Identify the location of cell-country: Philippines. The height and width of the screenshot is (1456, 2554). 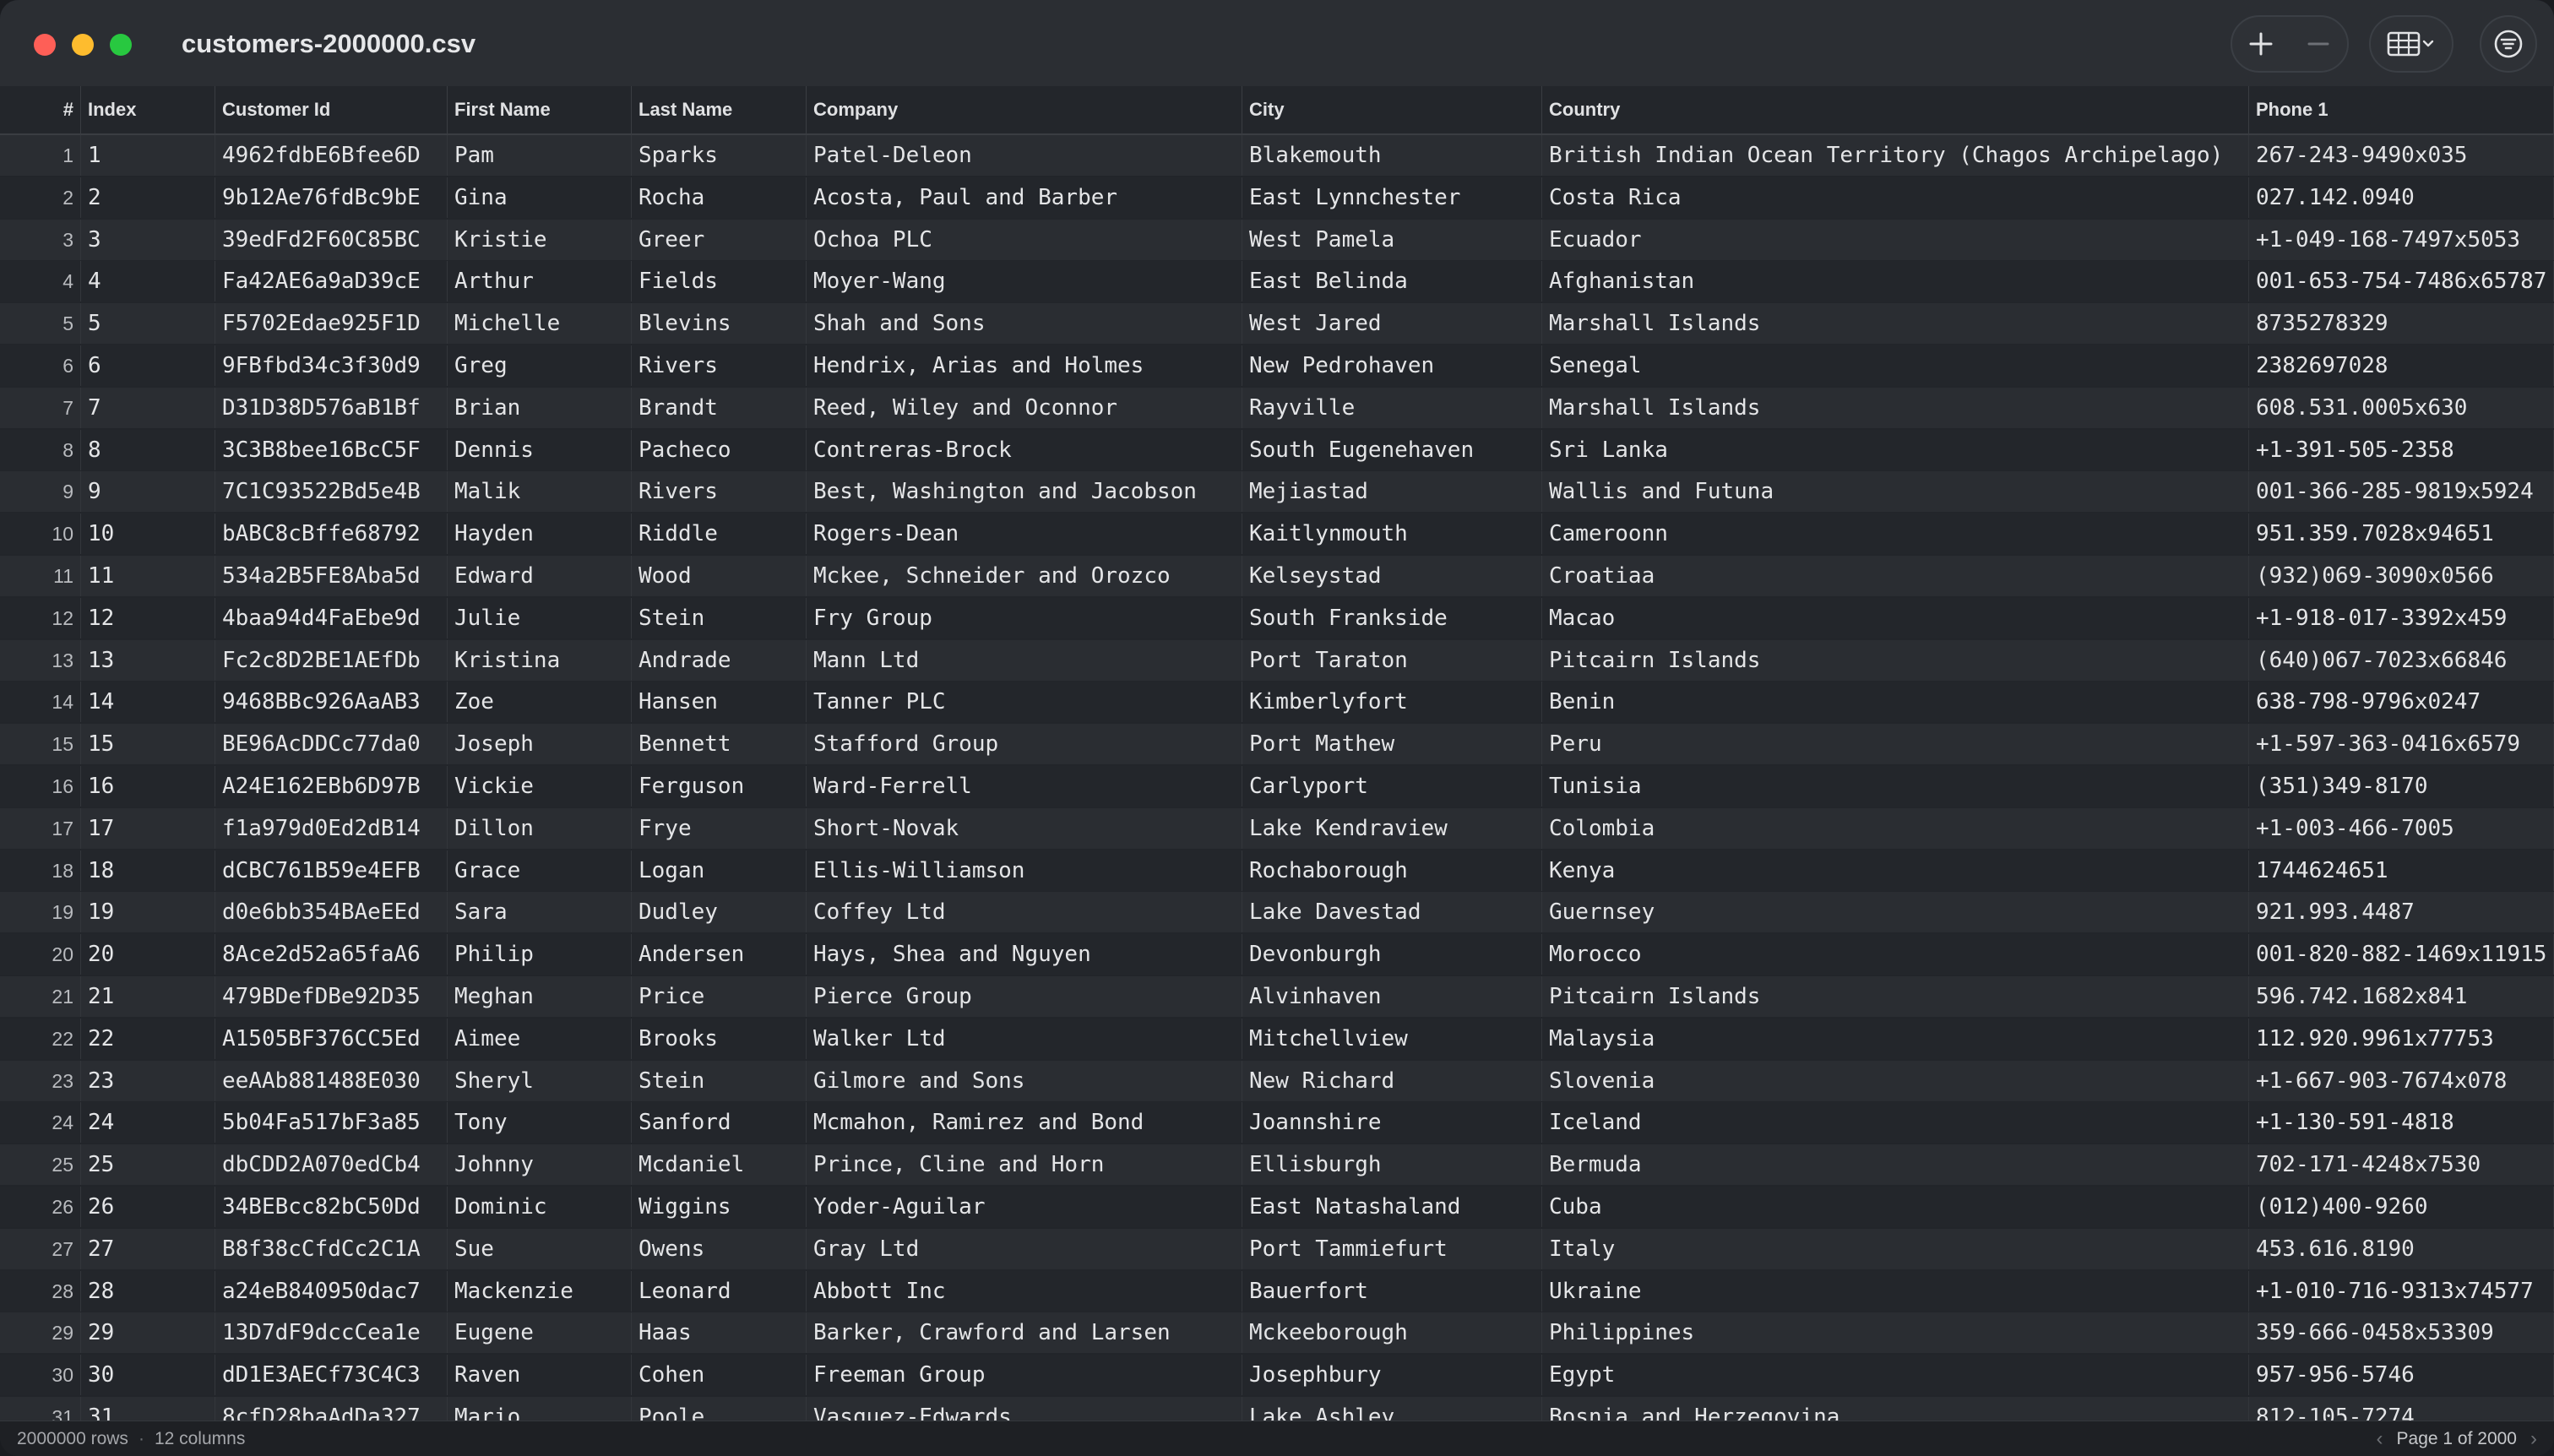
(1895, 1333).